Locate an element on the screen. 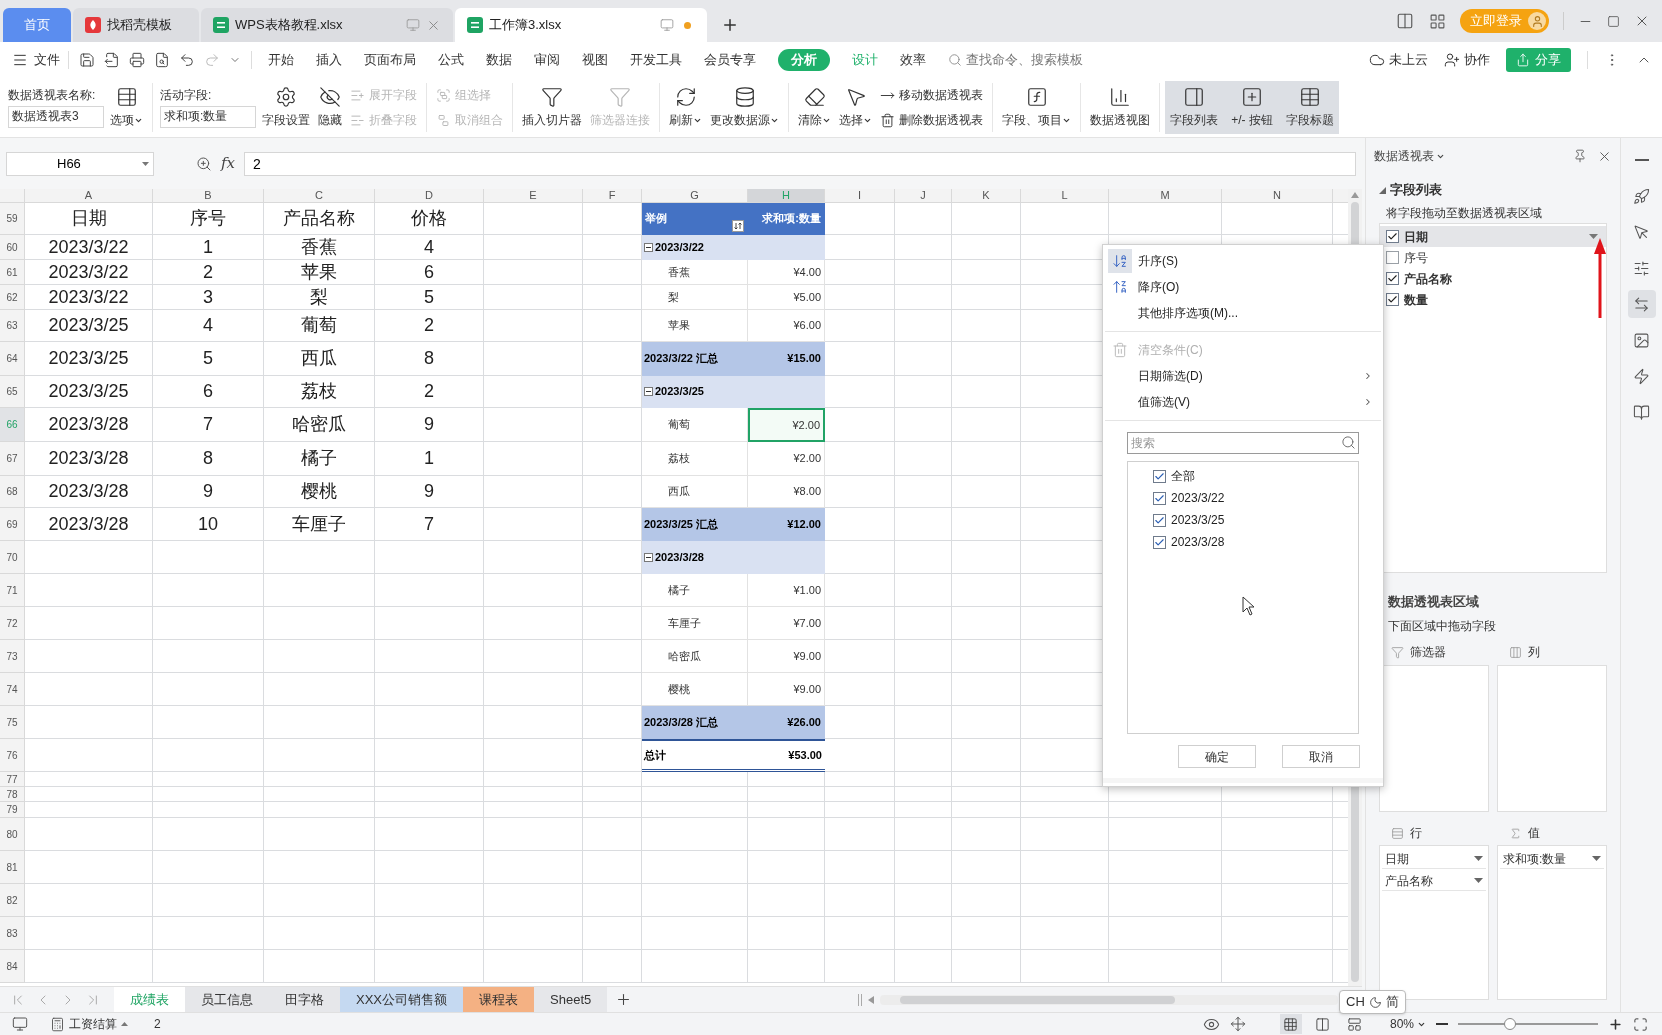 The height and width of the screenshot is (1035, 1662). splitter-handle is located at coordinates (860, 999).